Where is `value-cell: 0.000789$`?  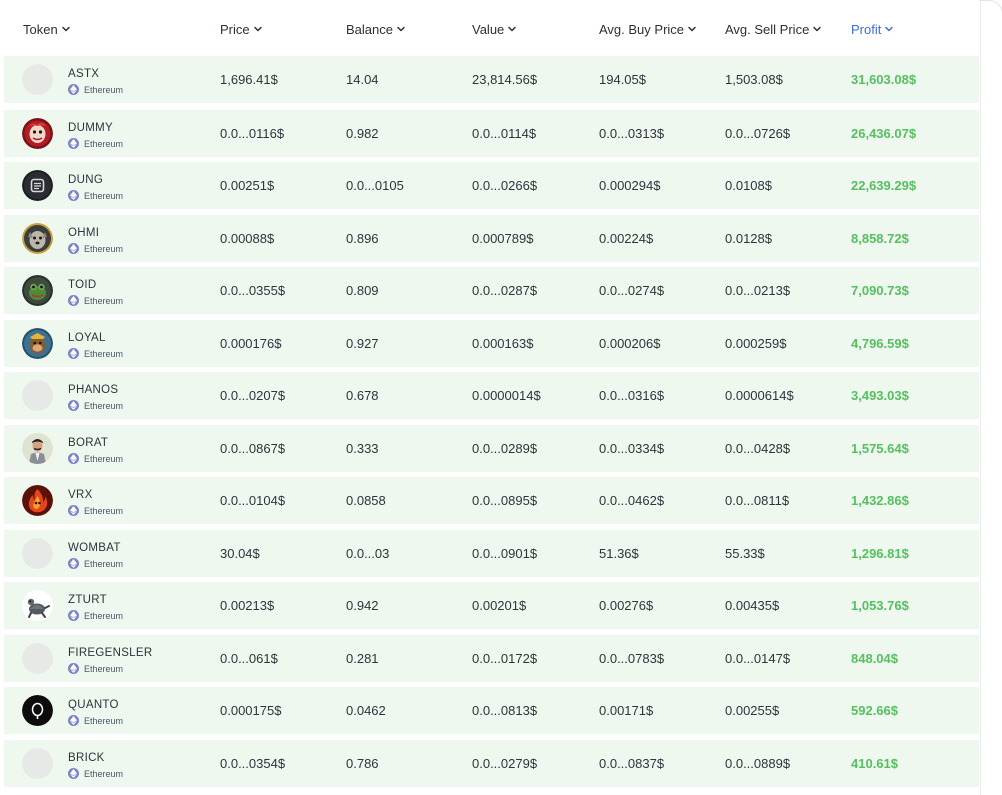 value-cell: 0.000789$ is located at coordinates (503, 238).